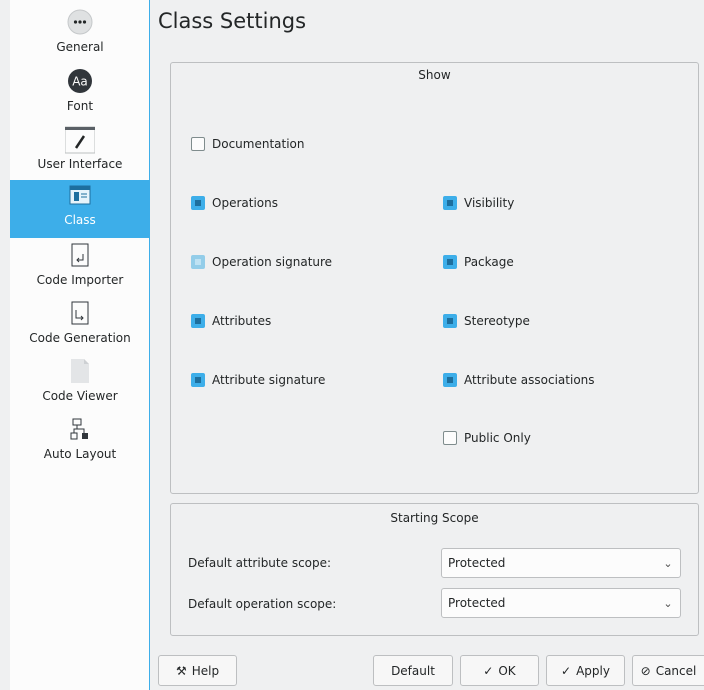 The height and width of the screenshot is (690, 704). What do you see at coordinates (507, 670) in the screenshot?
I see `button-label: OK` at bounding box center [507, 670].